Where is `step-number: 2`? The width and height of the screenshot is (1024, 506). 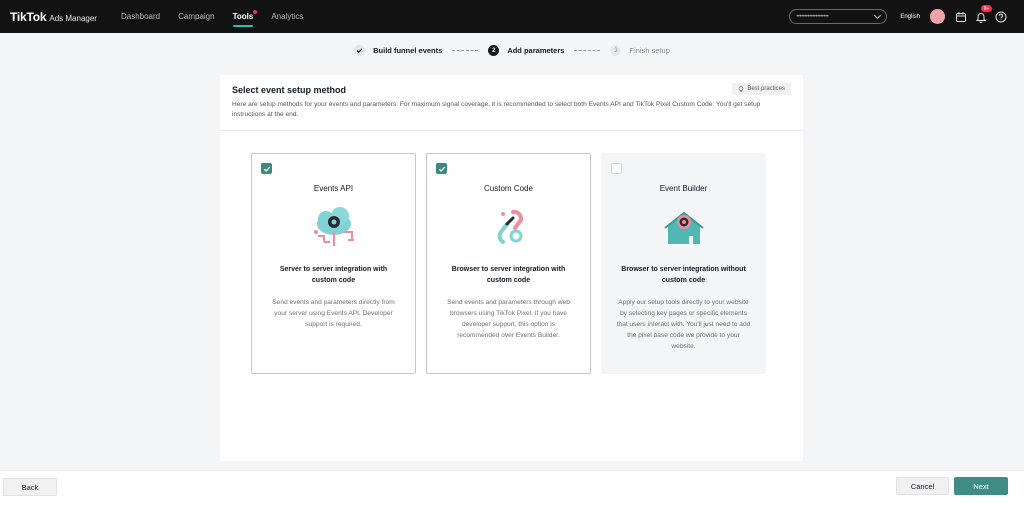
step-number: 2 is located at coordinates (494, 50).